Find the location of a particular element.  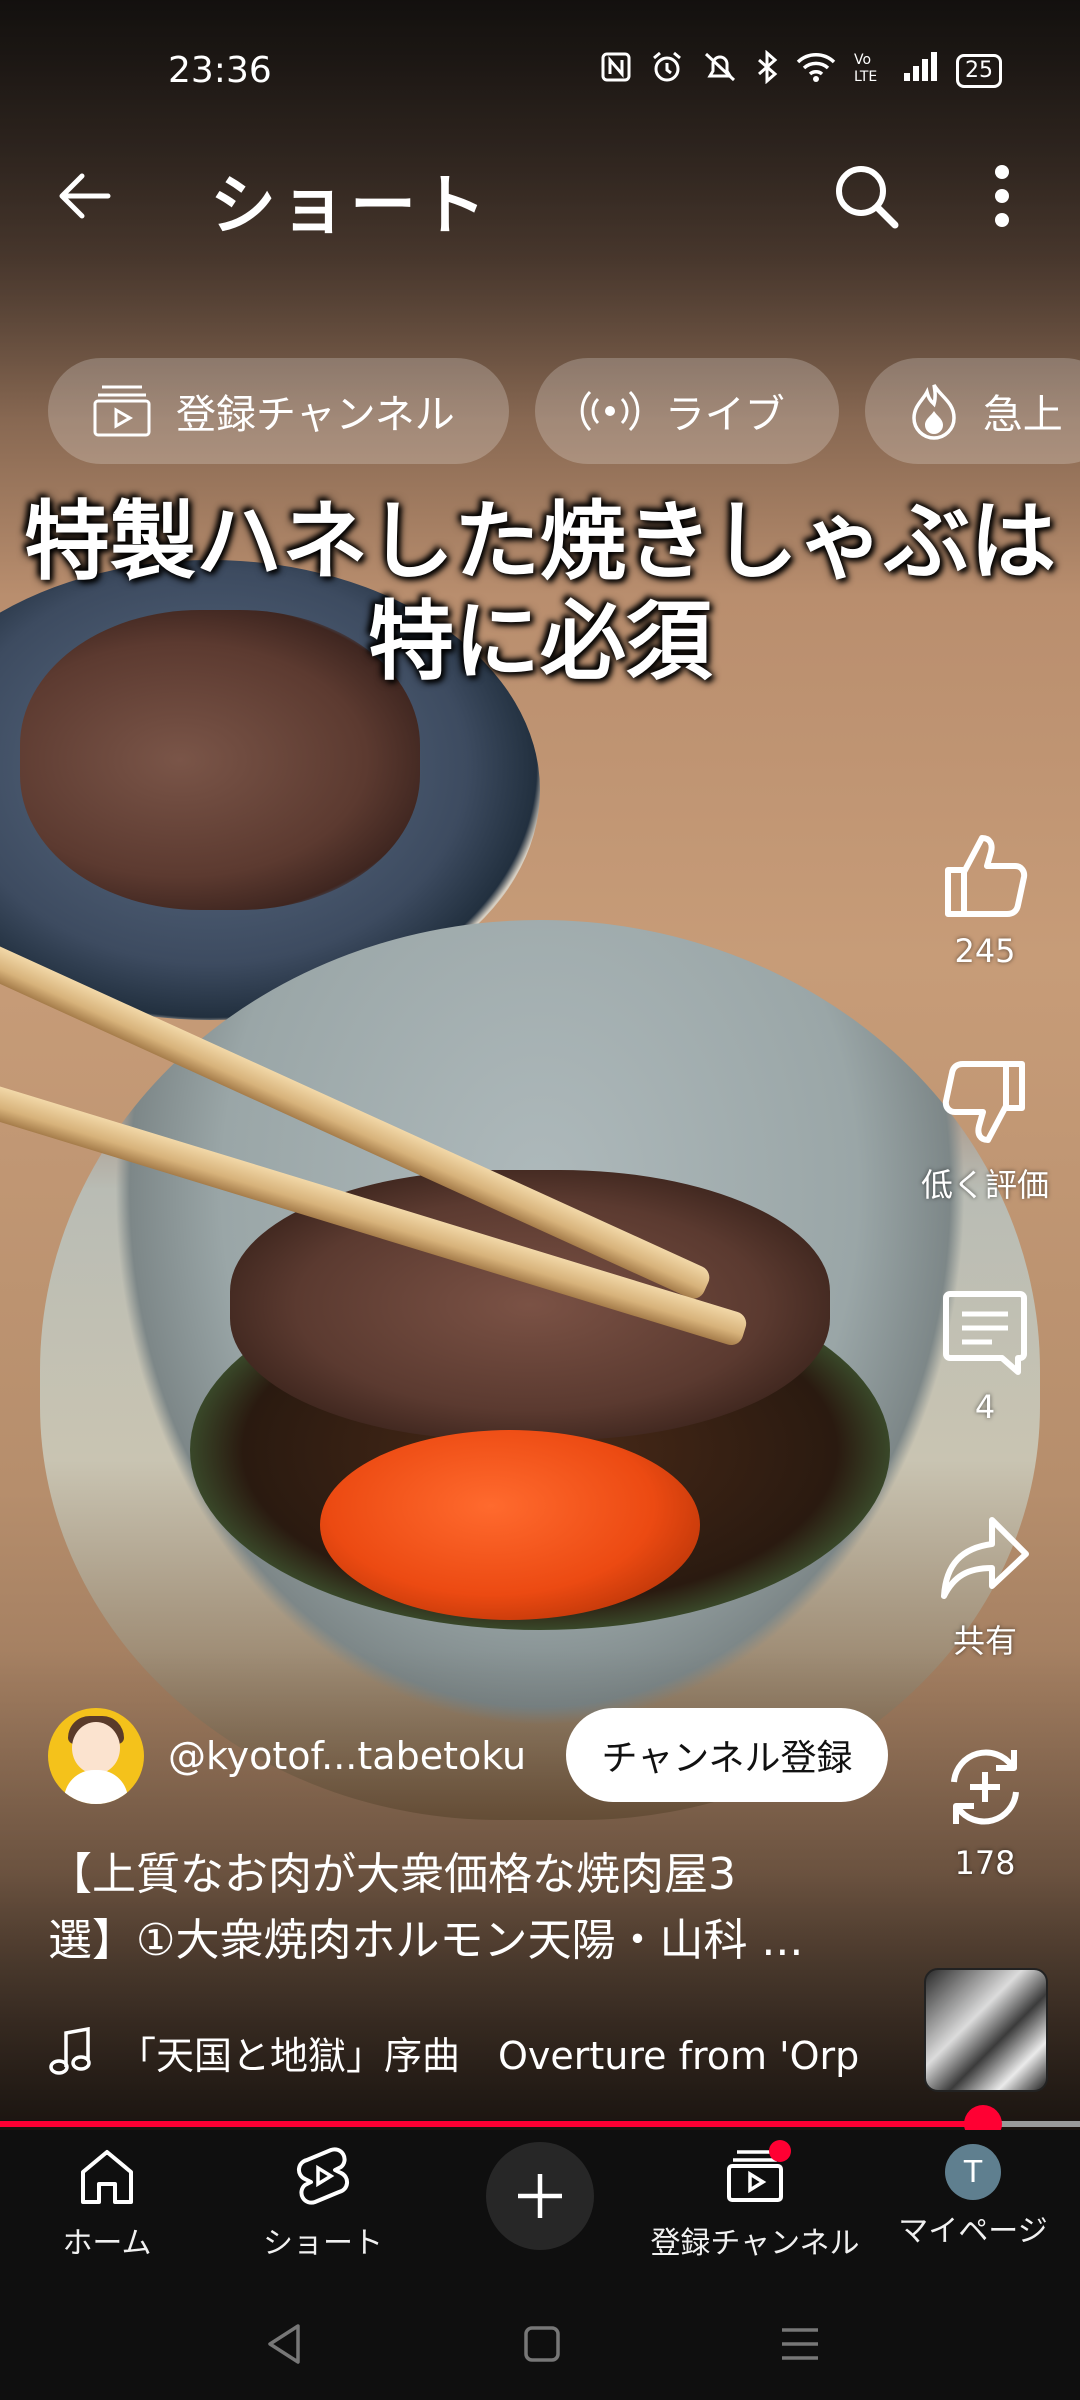

remix-button: 178 is located at coordinates (985, 1812).